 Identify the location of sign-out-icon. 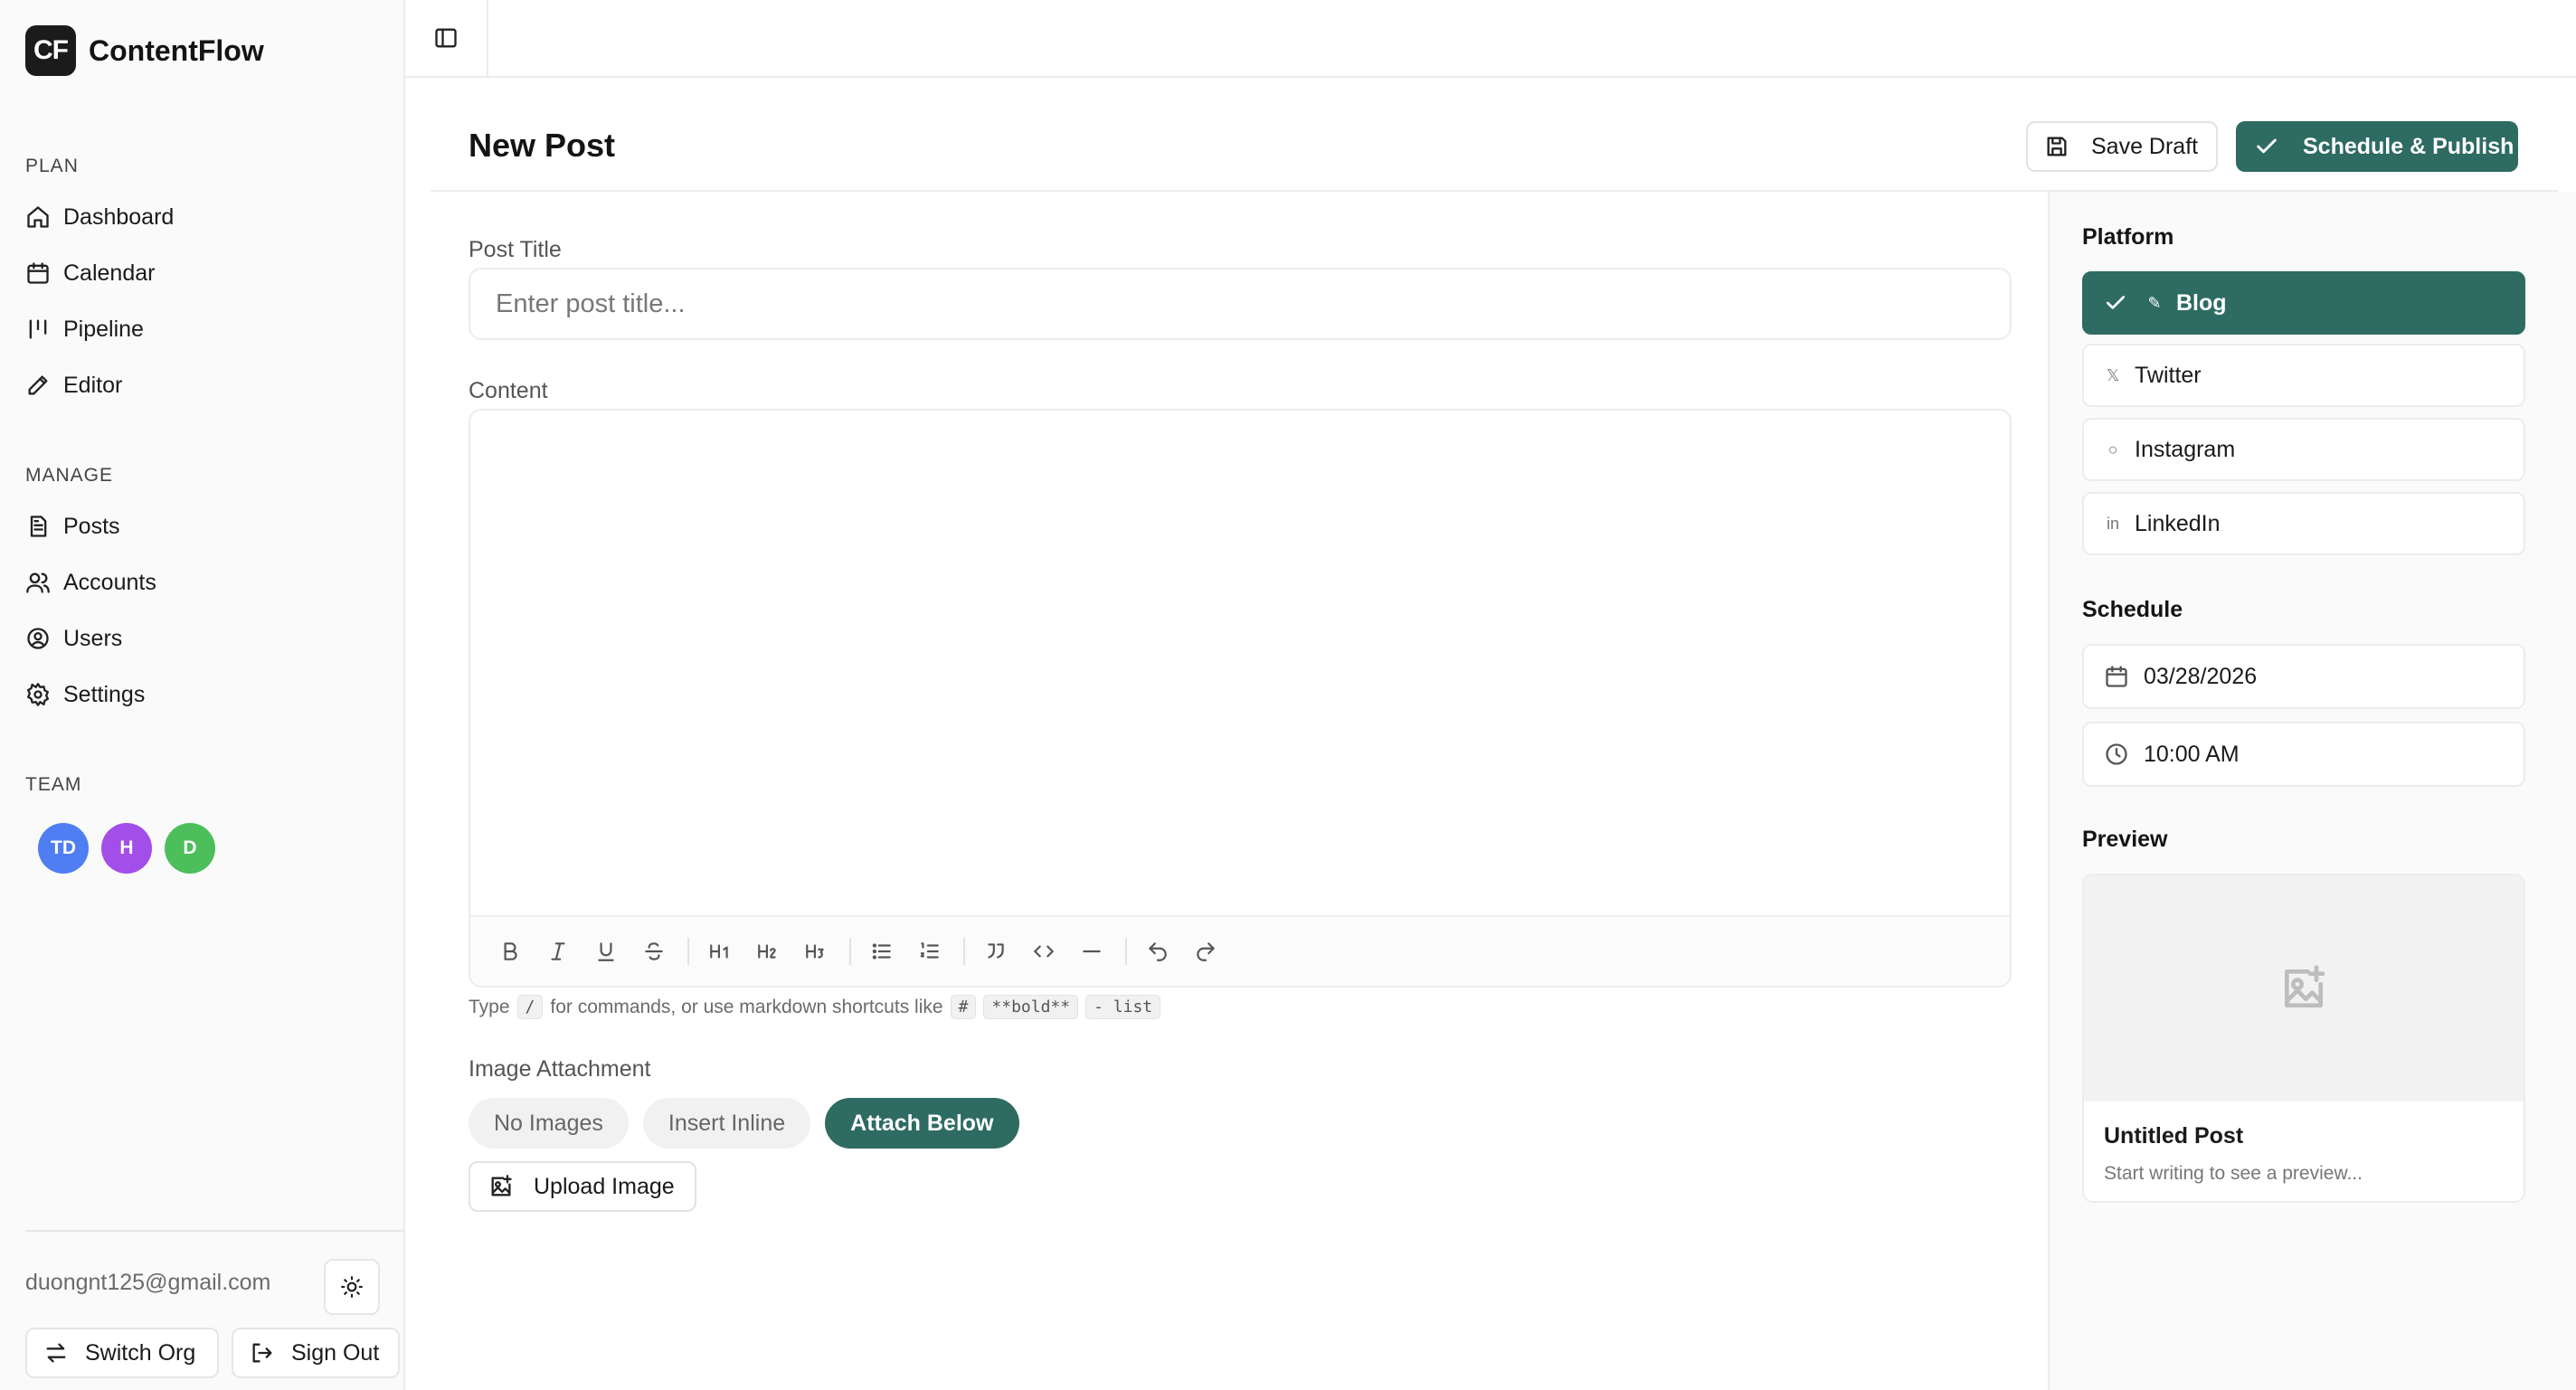
(271, 1353).